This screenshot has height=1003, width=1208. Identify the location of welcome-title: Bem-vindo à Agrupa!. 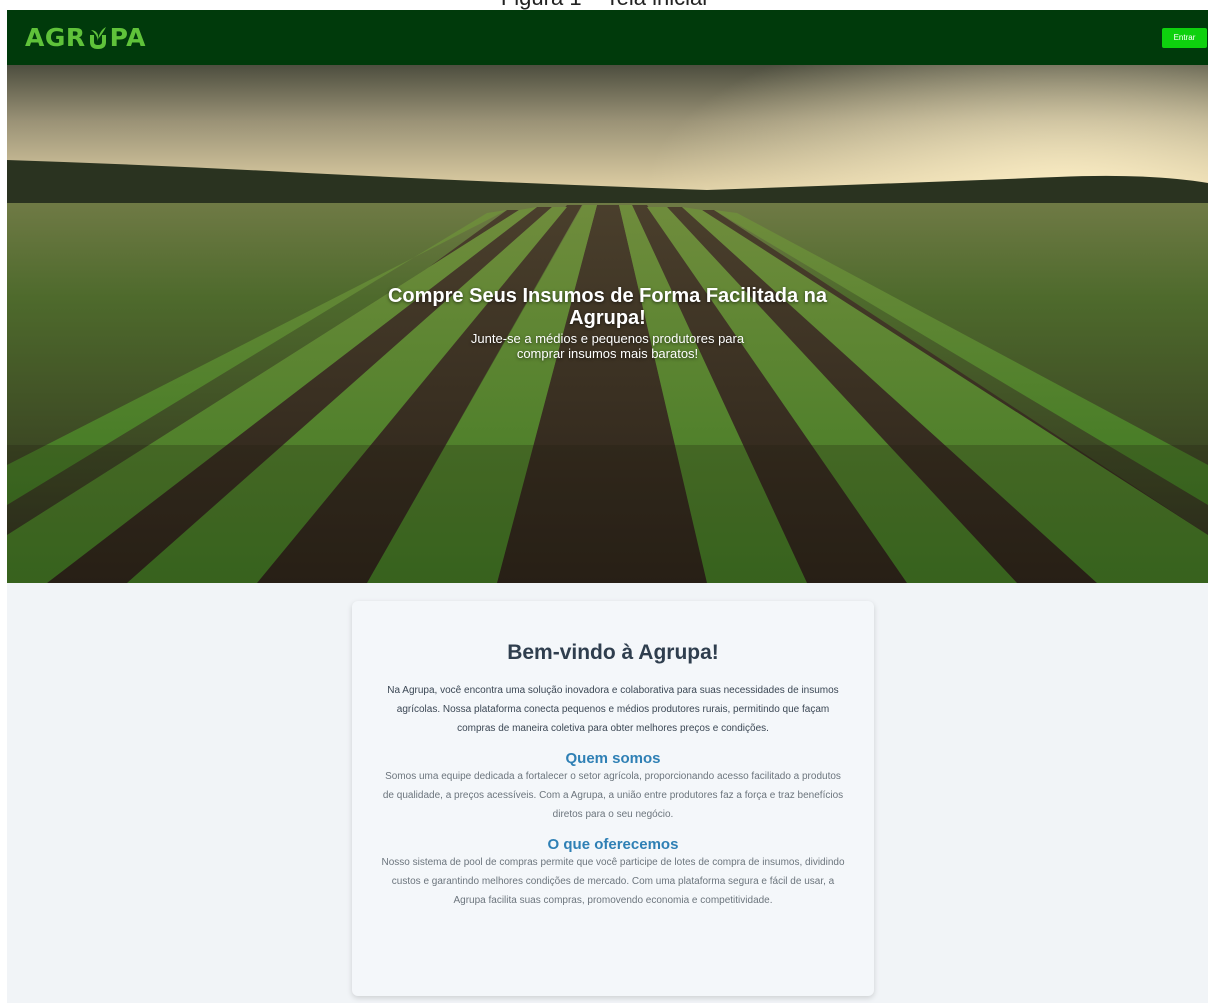
(613, 652).